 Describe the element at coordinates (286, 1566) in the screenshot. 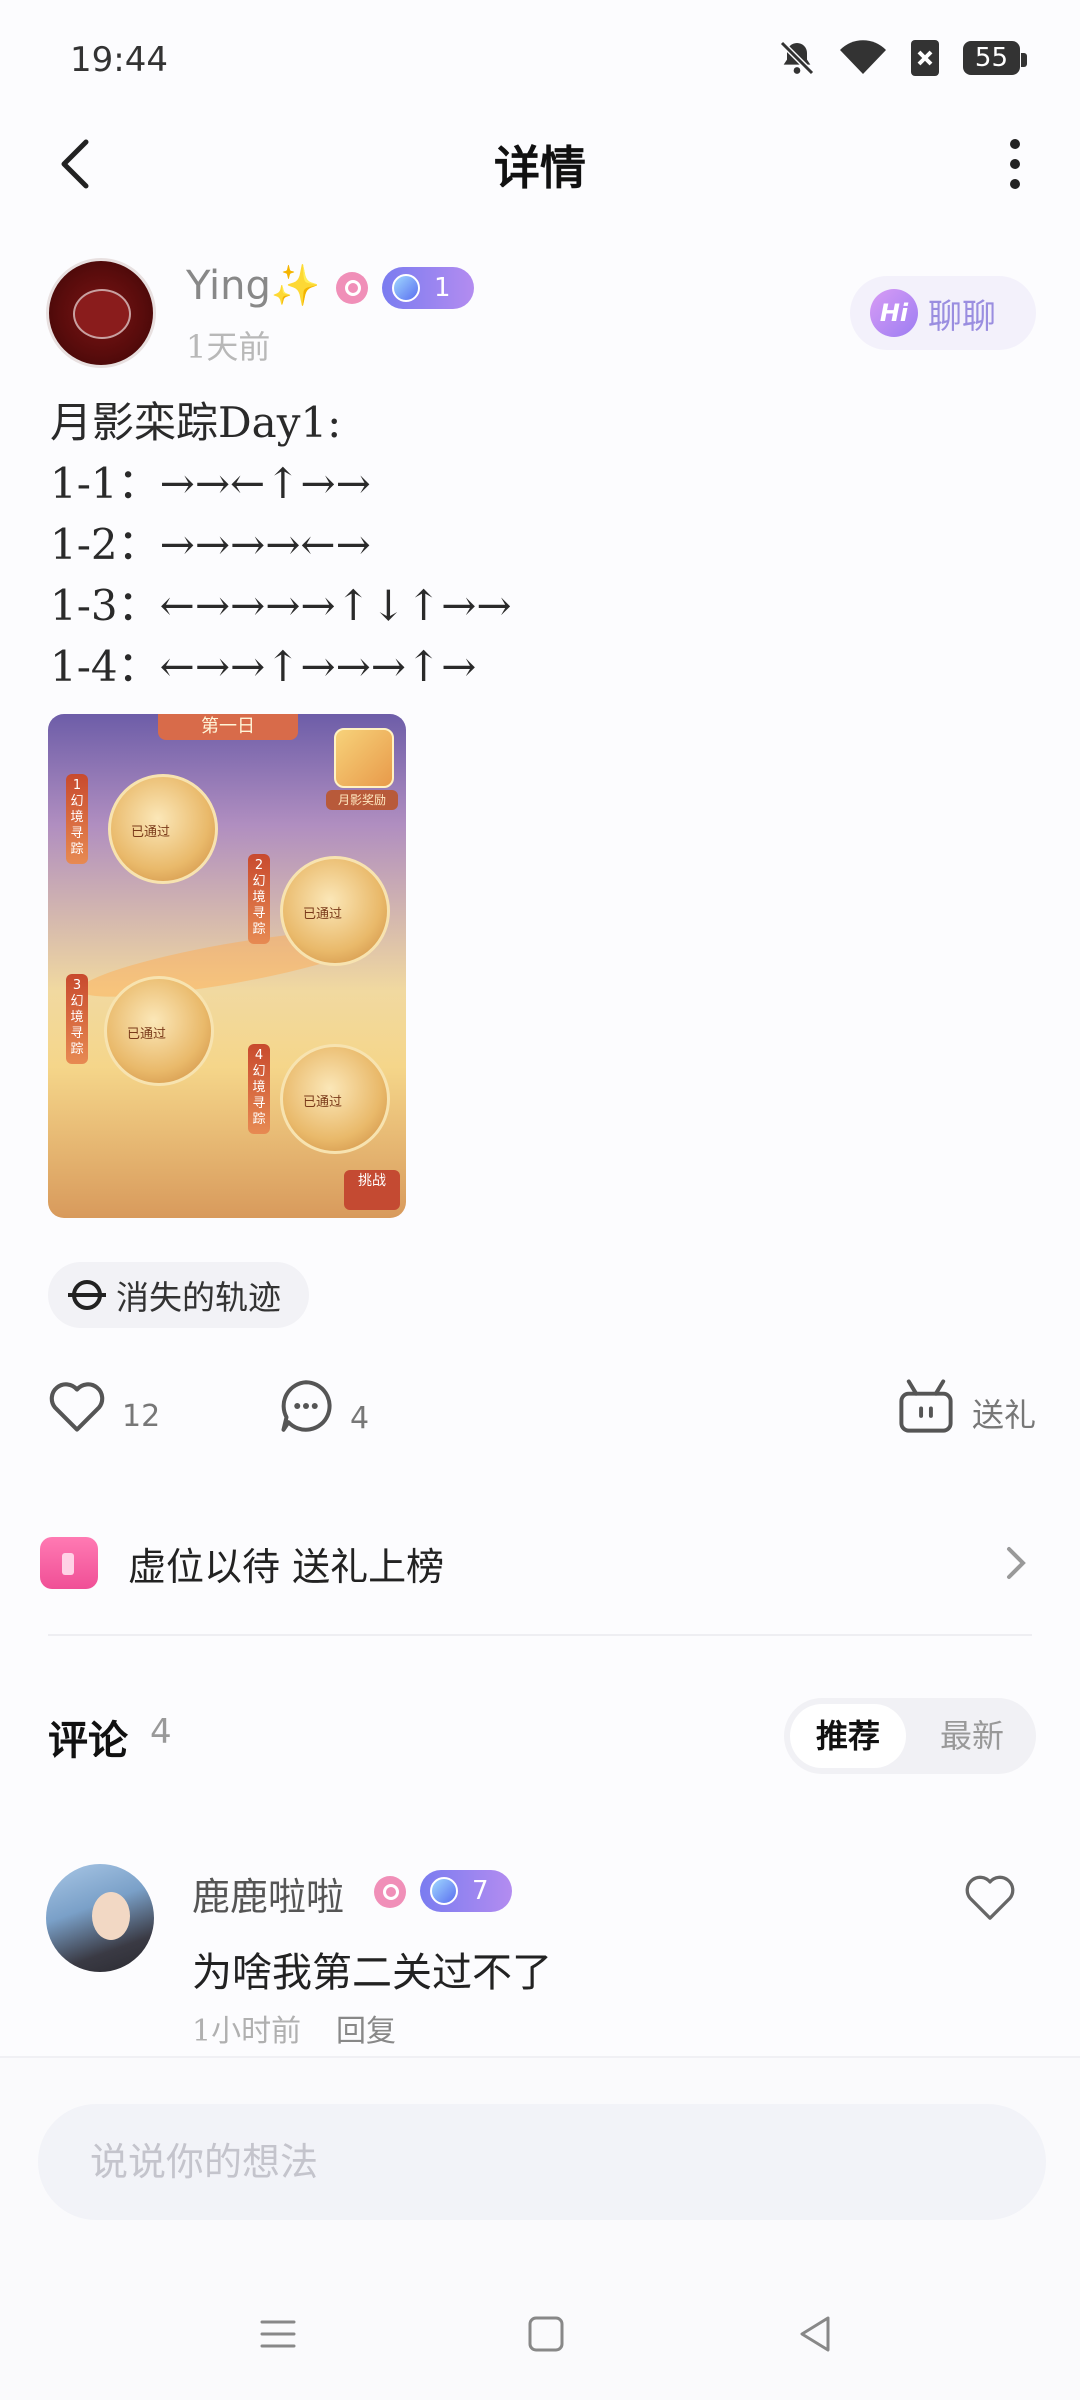

I see `gift-rank-label: 虚位以待 送礼上榜` at that location.